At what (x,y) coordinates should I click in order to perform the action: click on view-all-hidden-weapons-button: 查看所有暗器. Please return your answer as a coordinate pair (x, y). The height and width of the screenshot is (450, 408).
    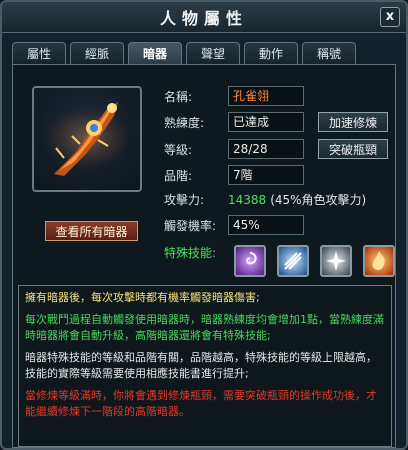
    Looking at the image, I should click on (91, 231).